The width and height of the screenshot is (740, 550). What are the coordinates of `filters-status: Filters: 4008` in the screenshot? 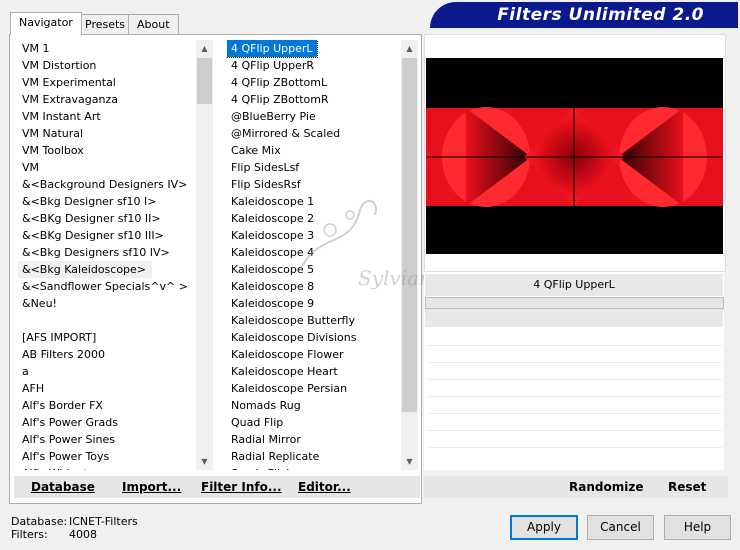 It's located at (54, 534).